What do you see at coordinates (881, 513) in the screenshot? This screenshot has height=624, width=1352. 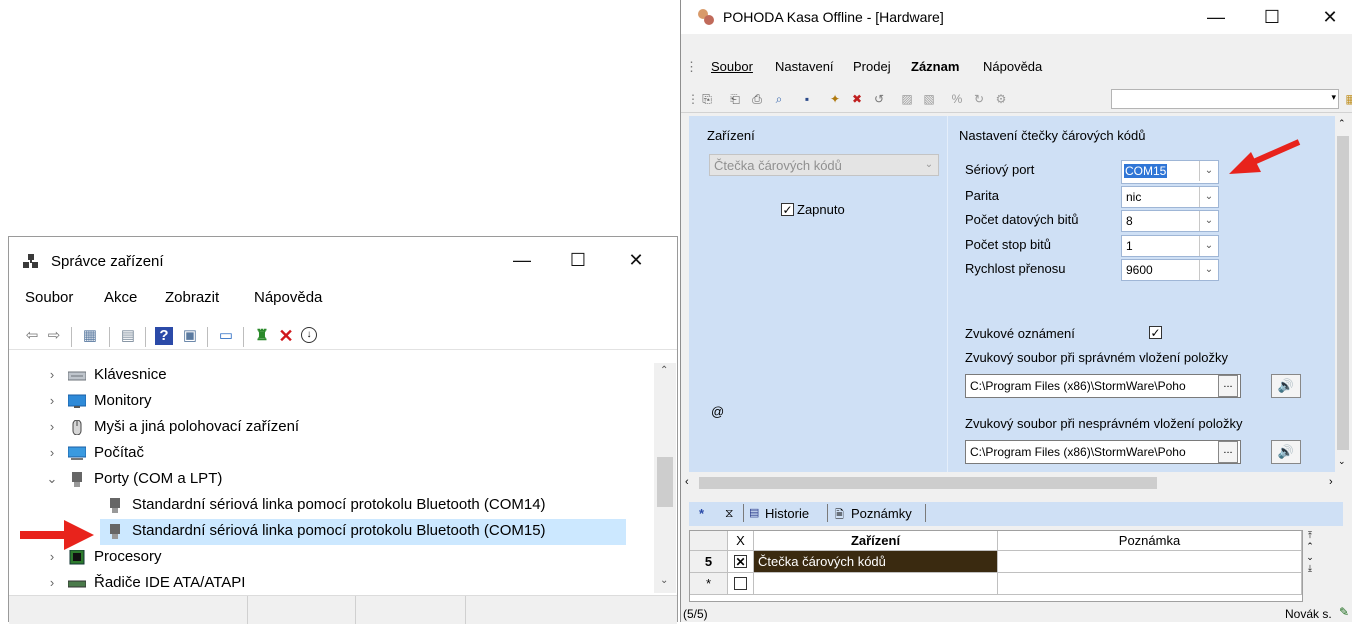 I see `tab-poznamky: Poznámky` at bounding box center [881, 513].